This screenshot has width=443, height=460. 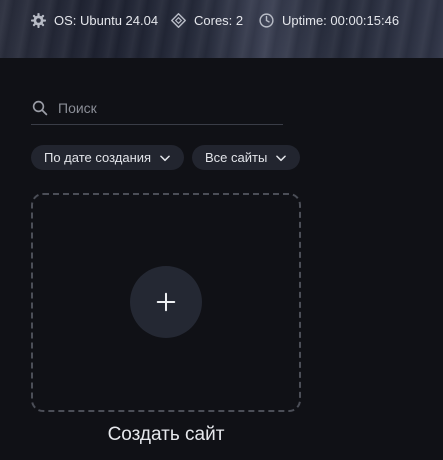 I want to click on search-icon, so click(x=40, y=108).